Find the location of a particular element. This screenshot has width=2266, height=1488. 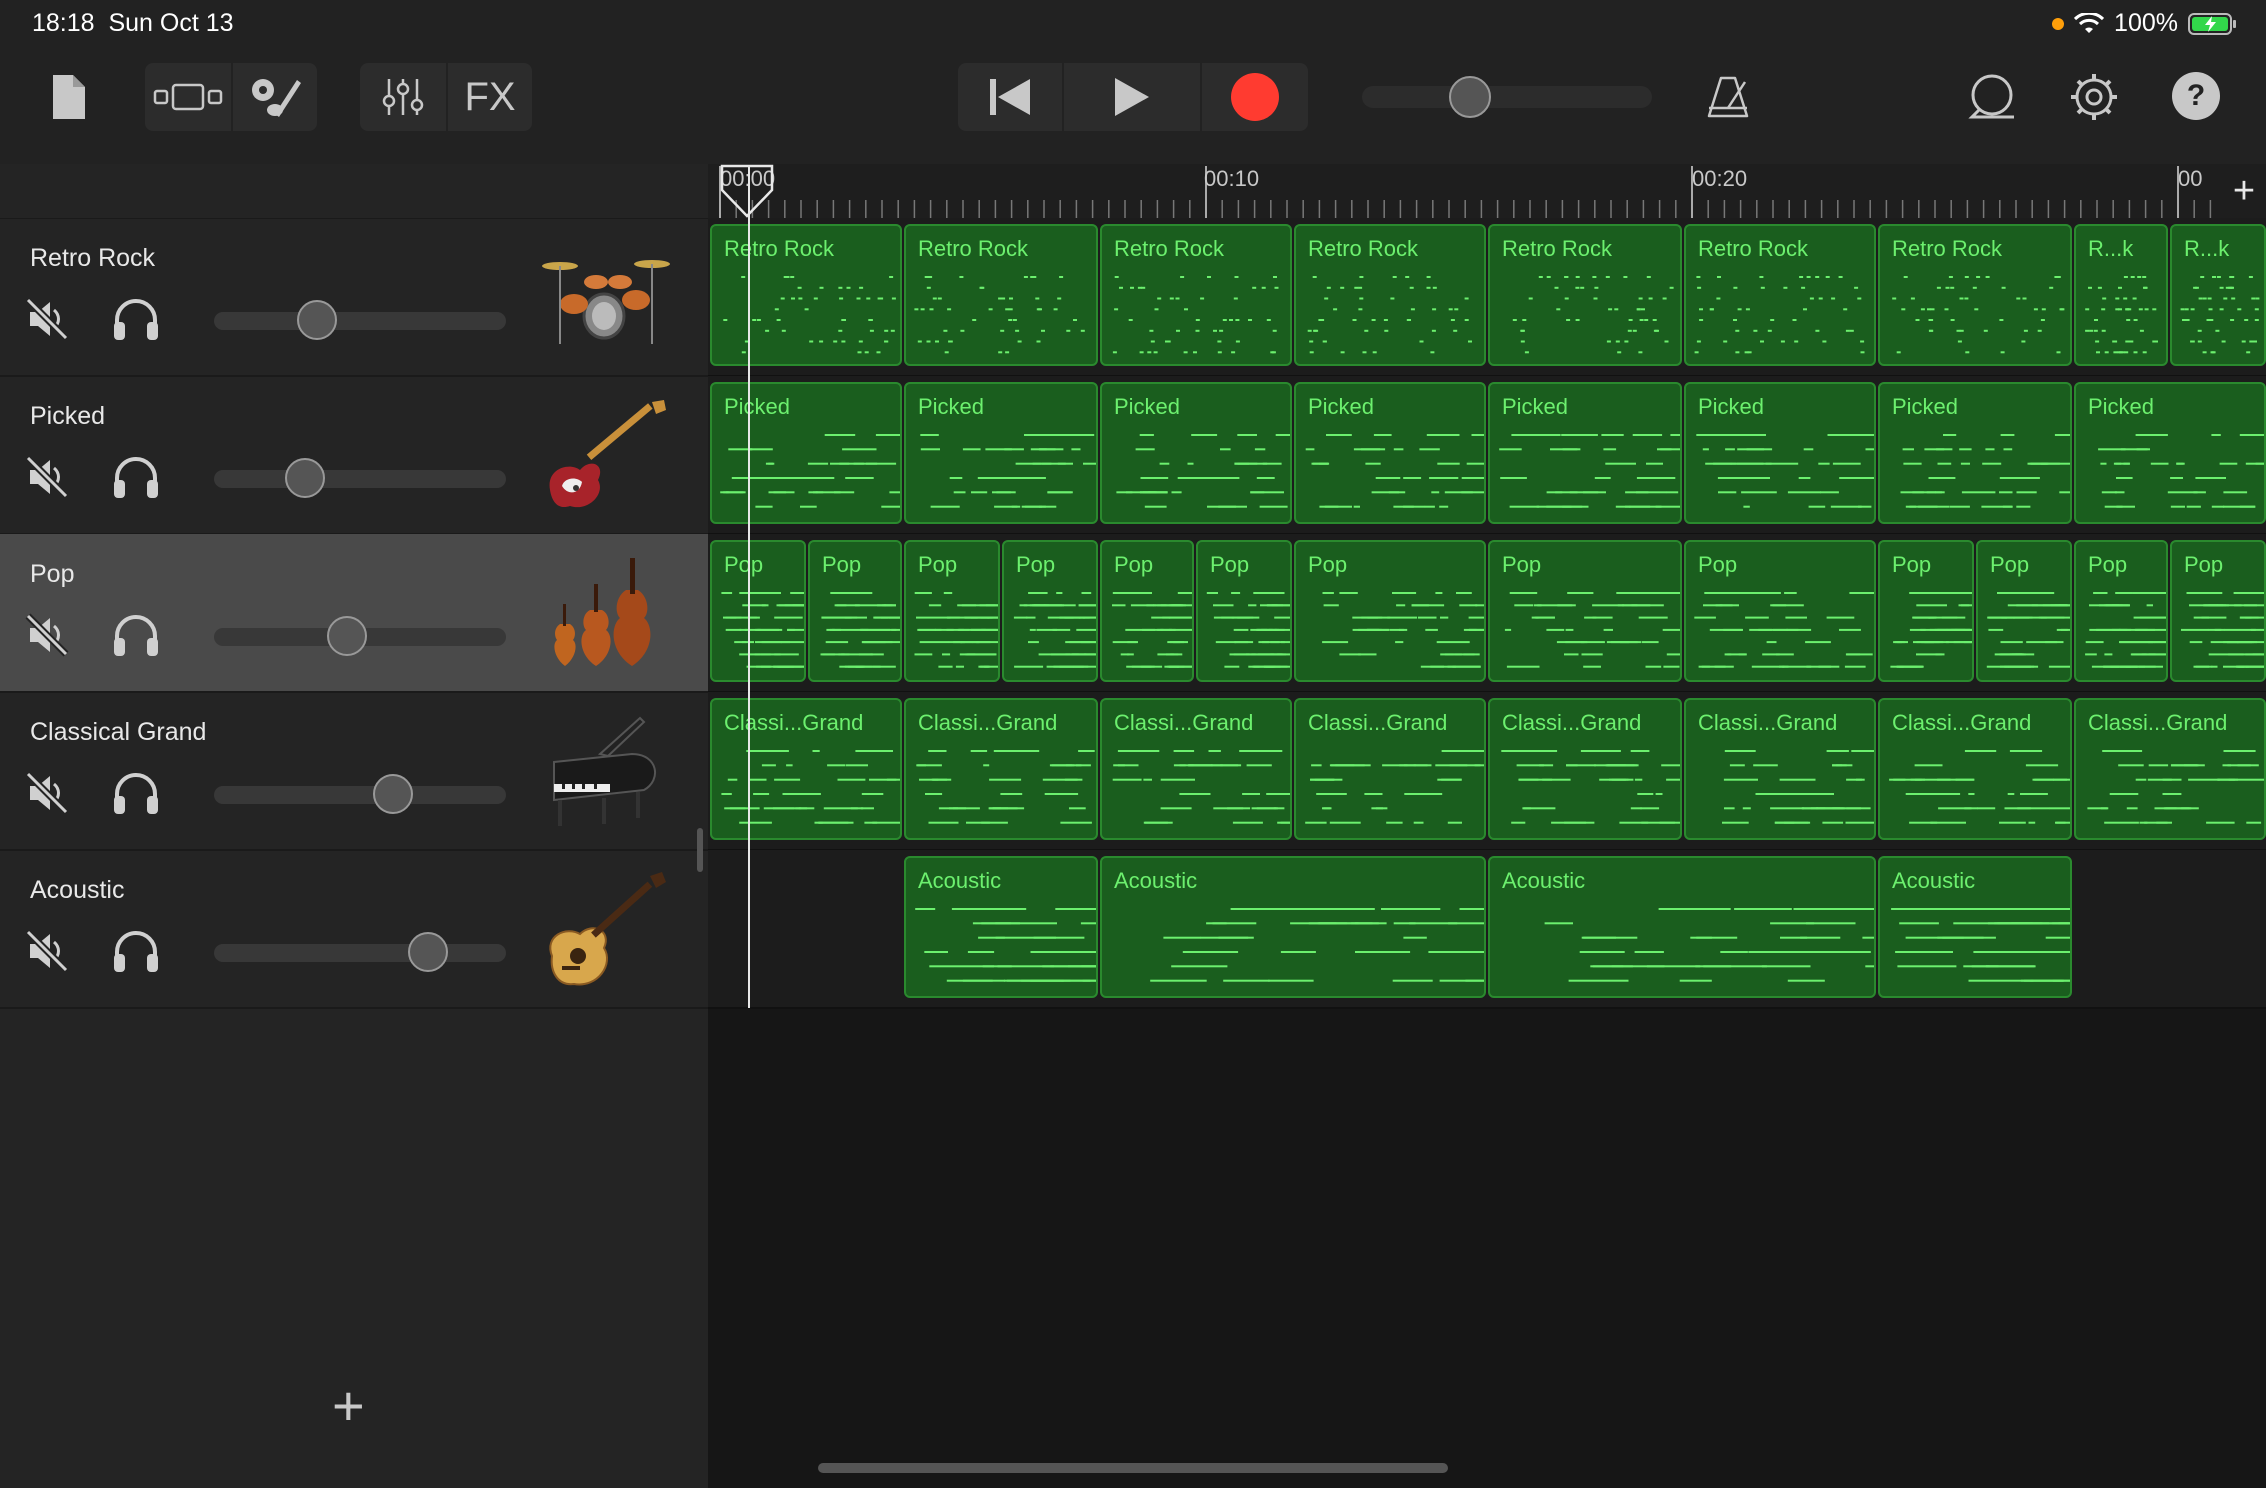

track-name: Pop is located at coordinates (52, 574).